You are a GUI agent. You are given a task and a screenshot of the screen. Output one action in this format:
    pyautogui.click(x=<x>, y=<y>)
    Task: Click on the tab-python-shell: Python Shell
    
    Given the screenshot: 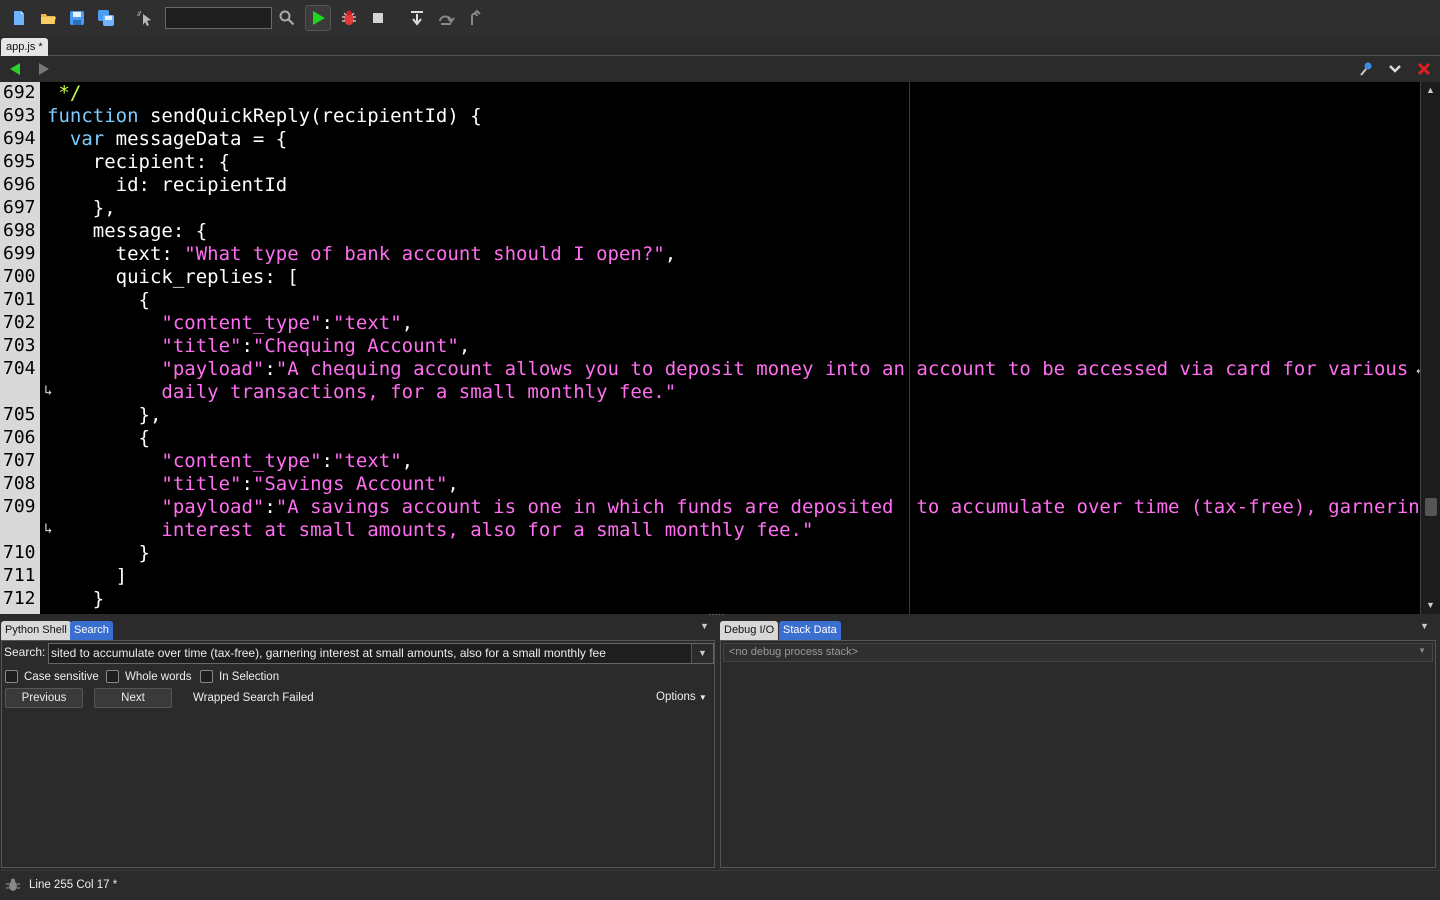 What is the action you would take?
    pyautogui.click(x=36, y=630)
    